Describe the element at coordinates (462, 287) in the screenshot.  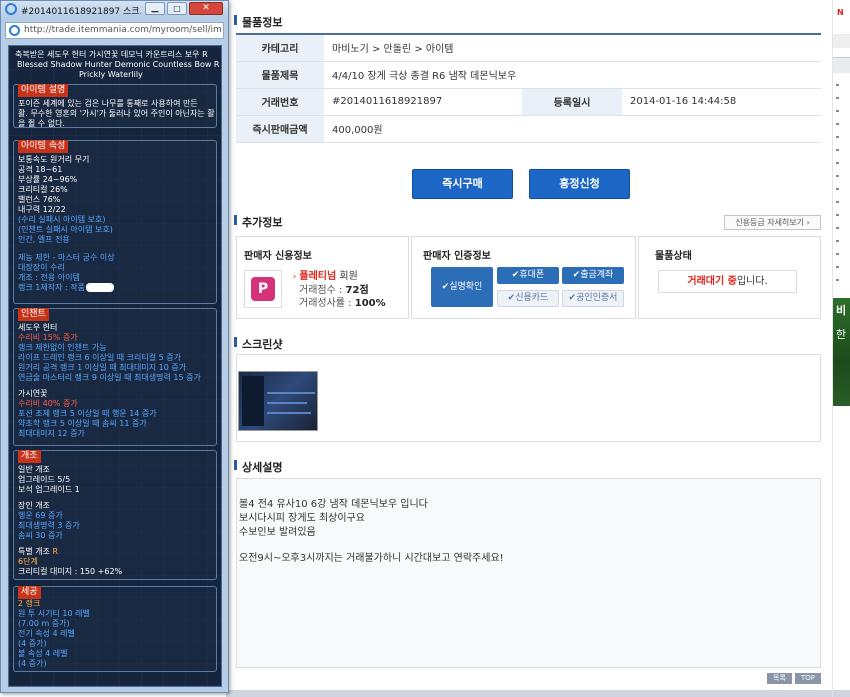
I see `realname-verified-badge: ✔실명확인` at that location.